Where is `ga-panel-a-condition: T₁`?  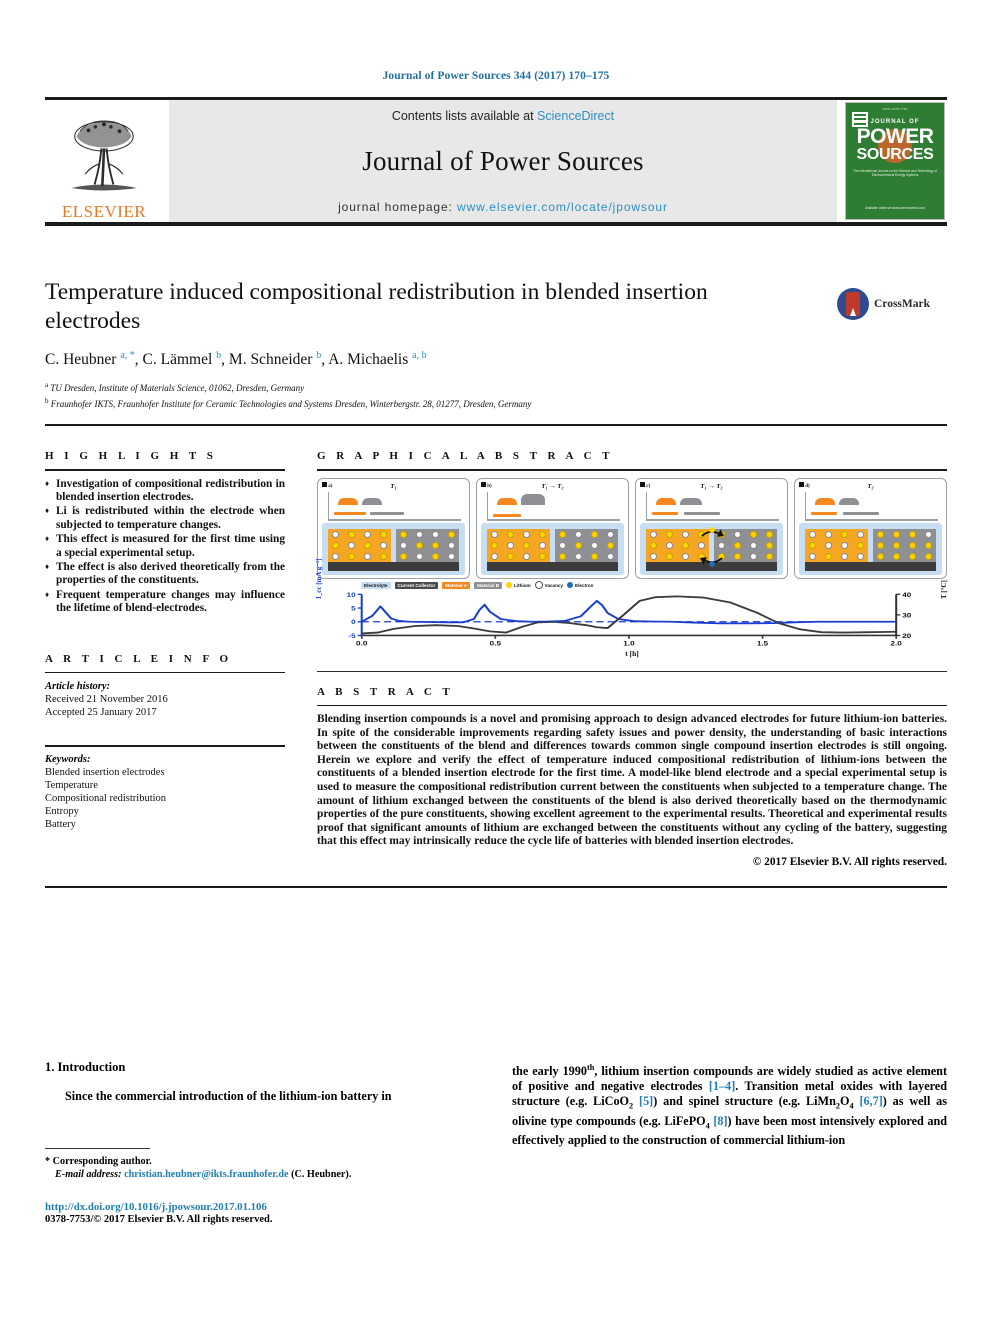 ga-panel-a-condition: T₁ is located at coordinates (393, 486).